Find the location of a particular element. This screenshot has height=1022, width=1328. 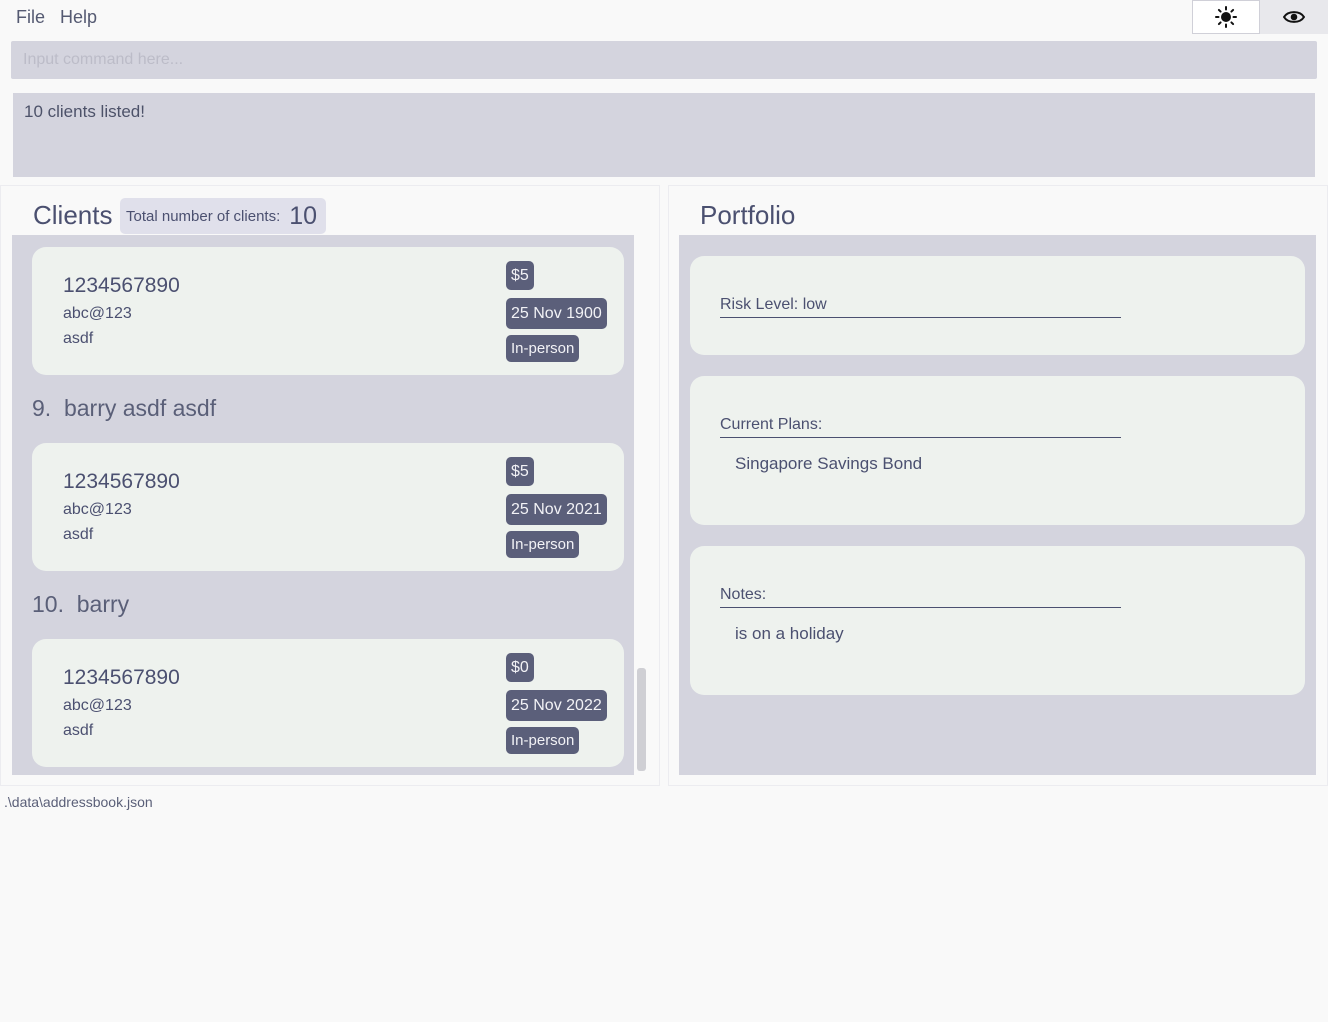

date-tag: 25 Nov 2021 is located at coordinates (556, 509).